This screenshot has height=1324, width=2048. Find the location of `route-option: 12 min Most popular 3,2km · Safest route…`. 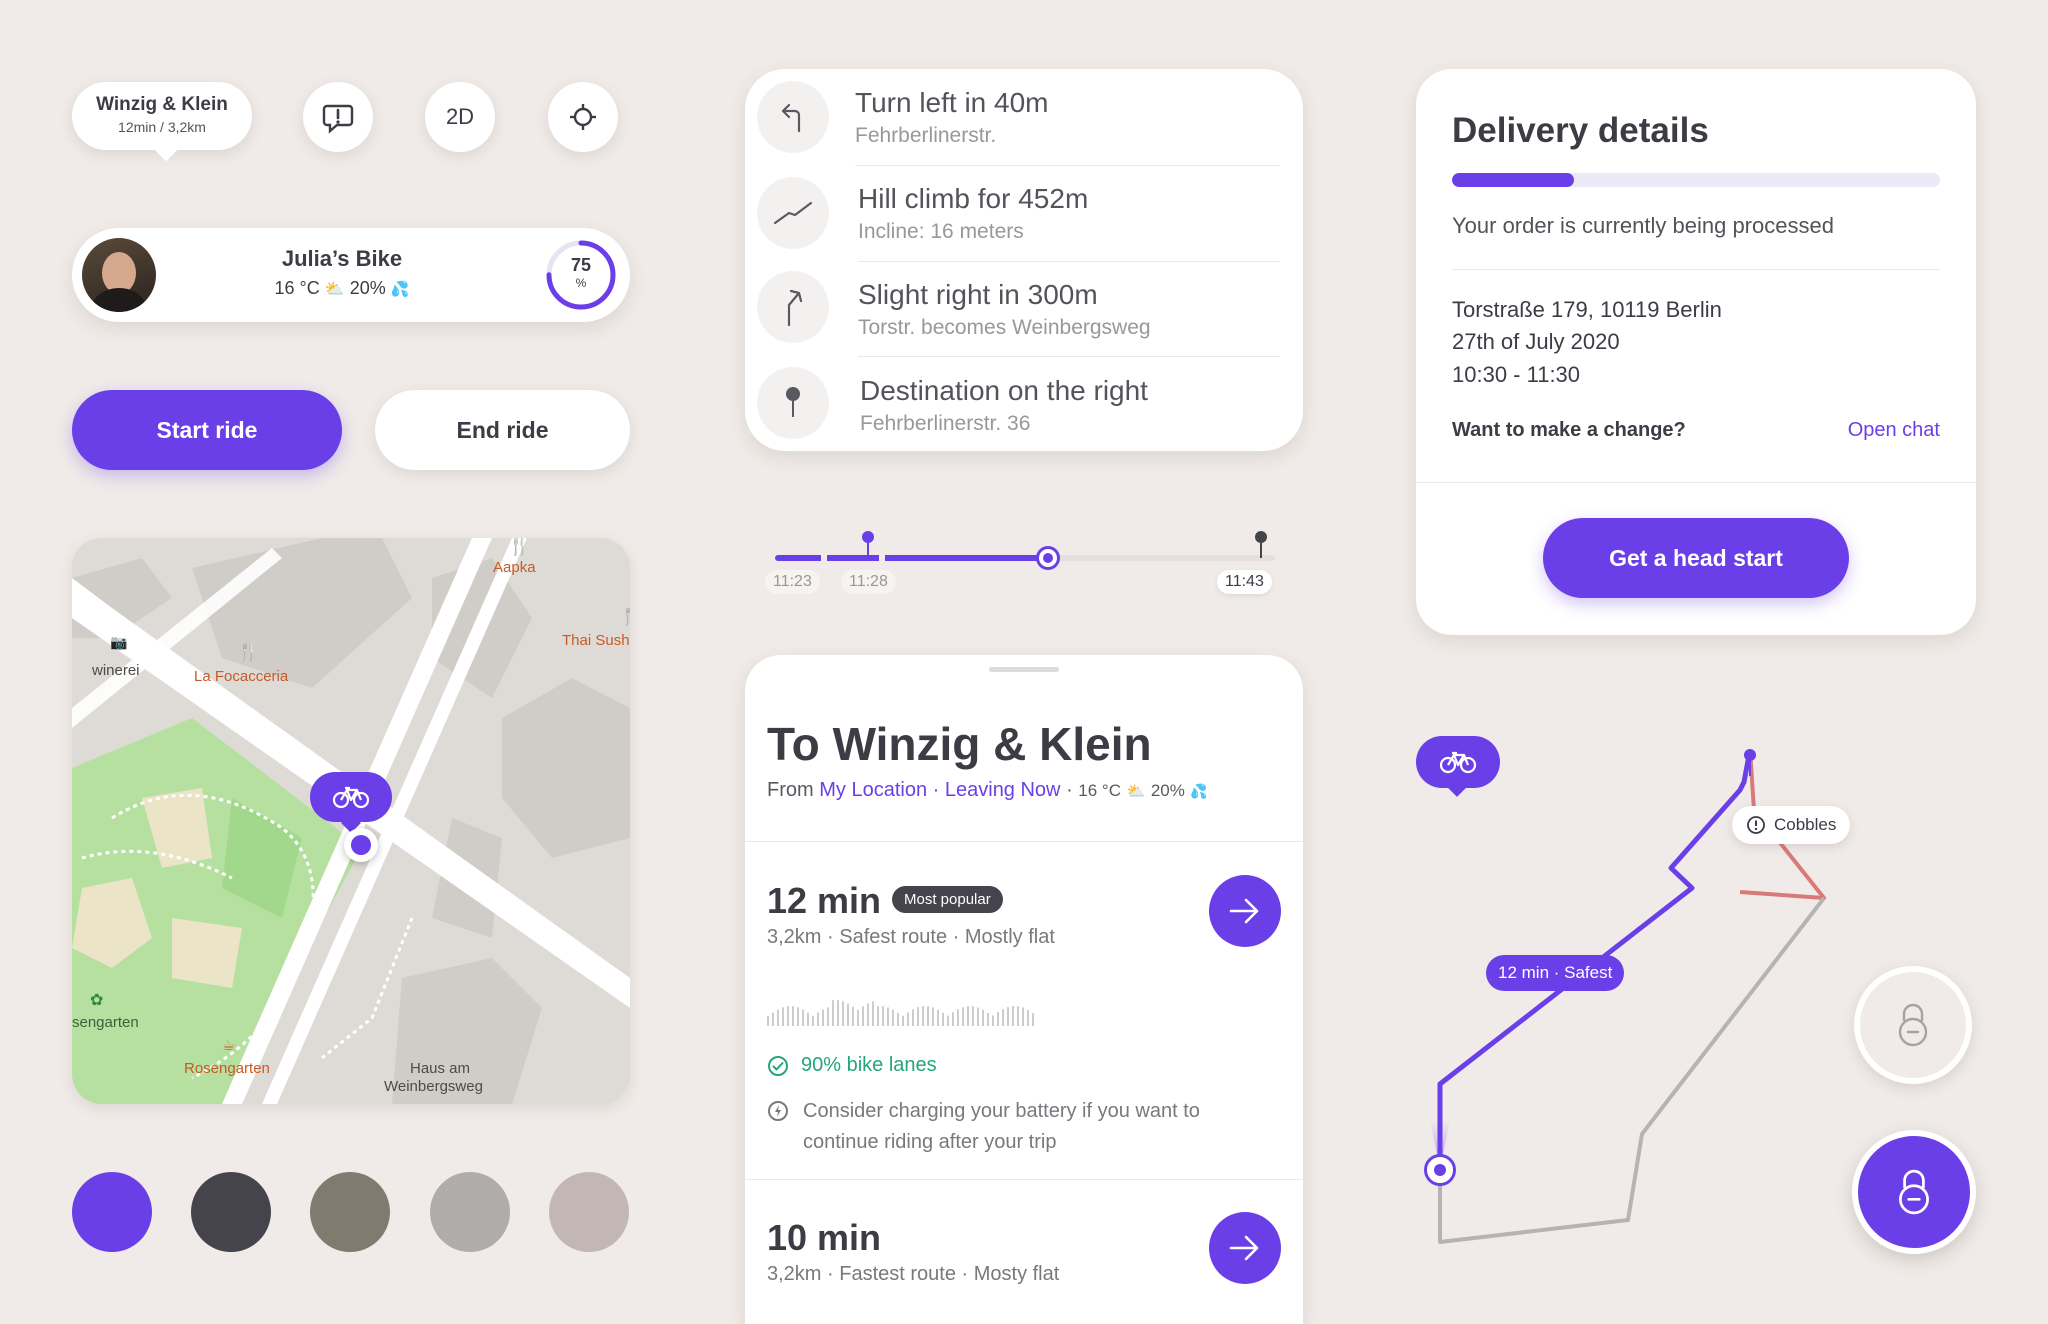

route-option: 12 min Most popular 3,2km · Safest route… is located at coordinates (1024, 1007).